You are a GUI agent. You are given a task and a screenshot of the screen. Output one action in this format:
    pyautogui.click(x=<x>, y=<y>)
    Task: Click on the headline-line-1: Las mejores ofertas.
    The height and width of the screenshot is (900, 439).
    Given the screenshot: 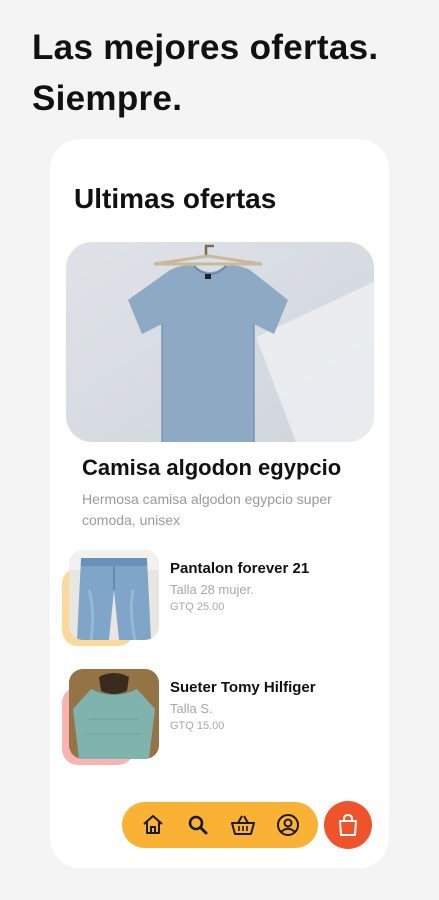 What is the action you would take?
    pyautogui.click(x=205, y=47)
    